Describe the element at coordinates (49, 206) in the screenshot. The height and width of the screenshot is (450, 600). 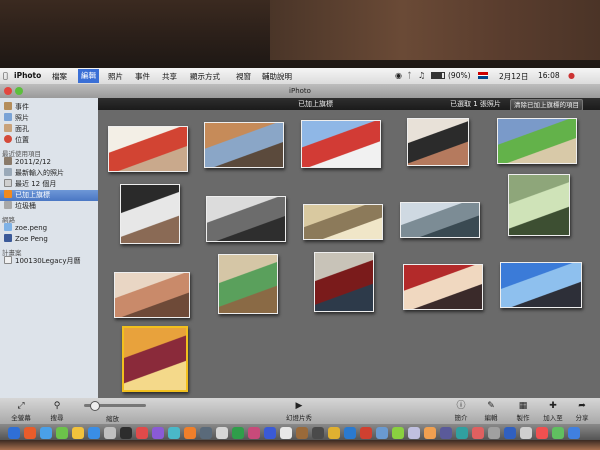
I see `sidebar-item-trash: 垃圾桶` at that location.